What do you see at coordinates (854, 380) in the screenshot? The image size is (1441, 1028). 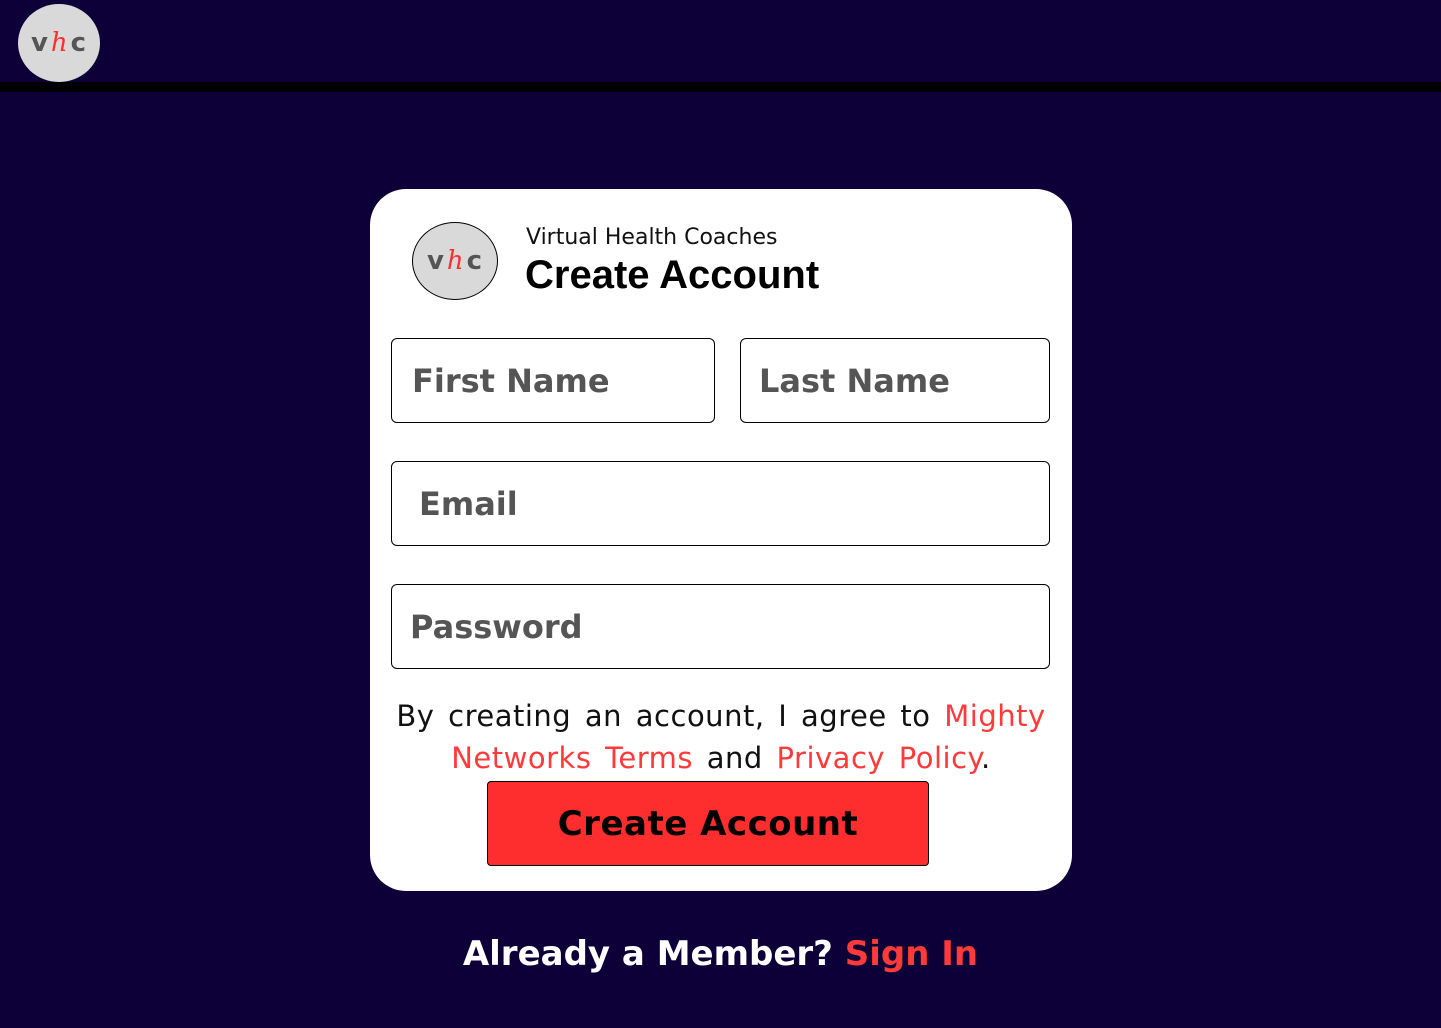 I see `last-name-placeholder: Last Name` at bounding box center [854, 380].